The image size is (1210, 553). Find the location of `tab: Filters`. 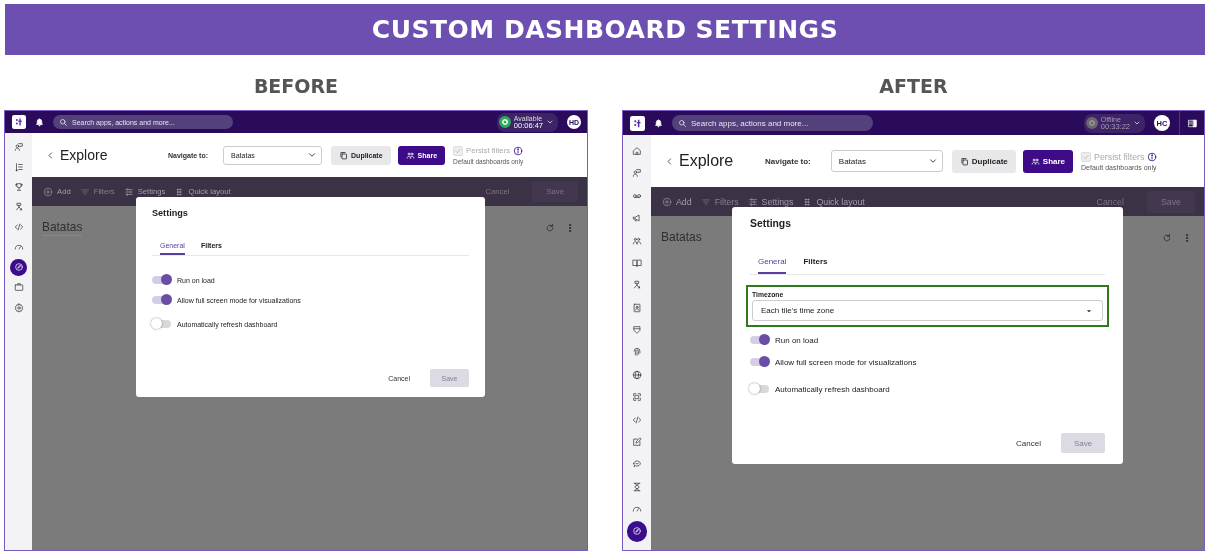

tab: Filters is located at coordinates (815, 265).